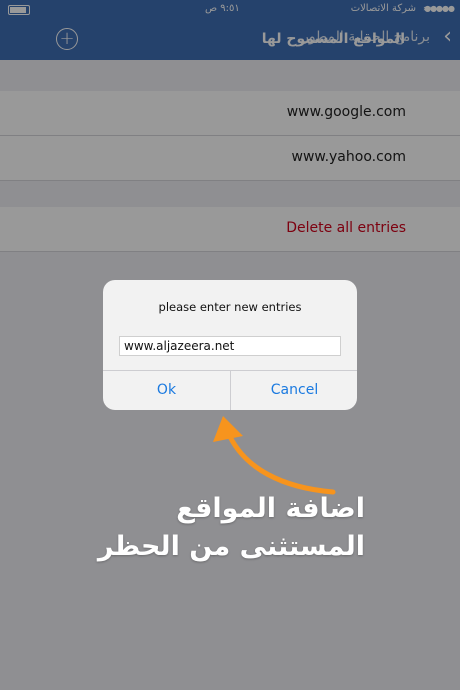 The height and width of the screenshot is (690, 460). I want to click on dialog-message: please enter new entries, so click(230, 307).